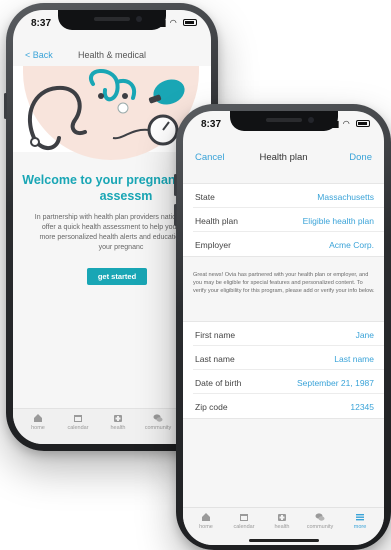 This screenshot has width=391, height=550. Describe the element at coordinates (360, 517) in the screenshot. I see `hamburger-menu-icon` at that location.